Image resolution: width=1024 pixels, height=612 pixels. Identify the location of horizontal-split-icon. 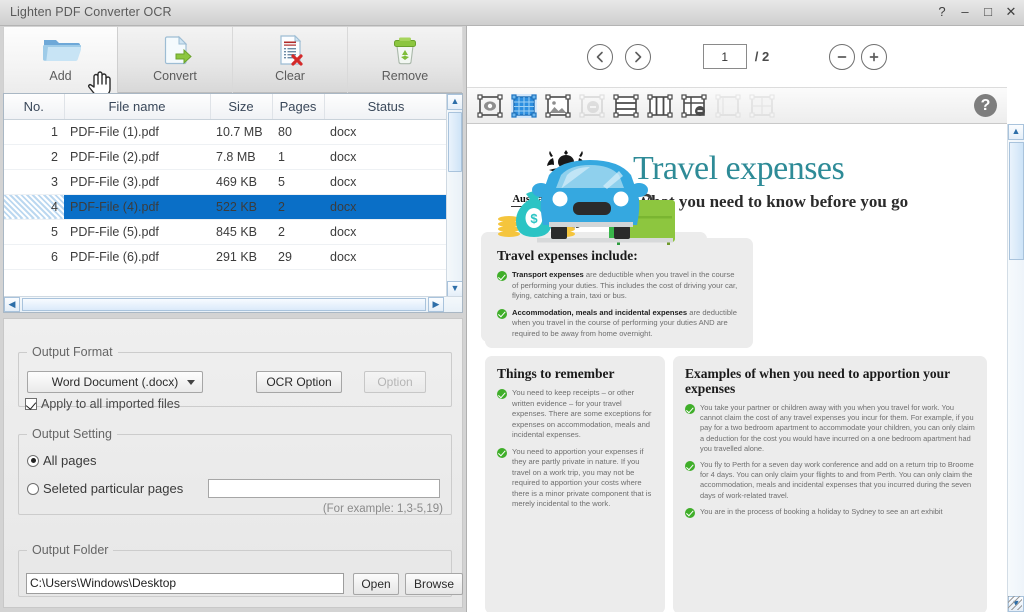
(626, 105).